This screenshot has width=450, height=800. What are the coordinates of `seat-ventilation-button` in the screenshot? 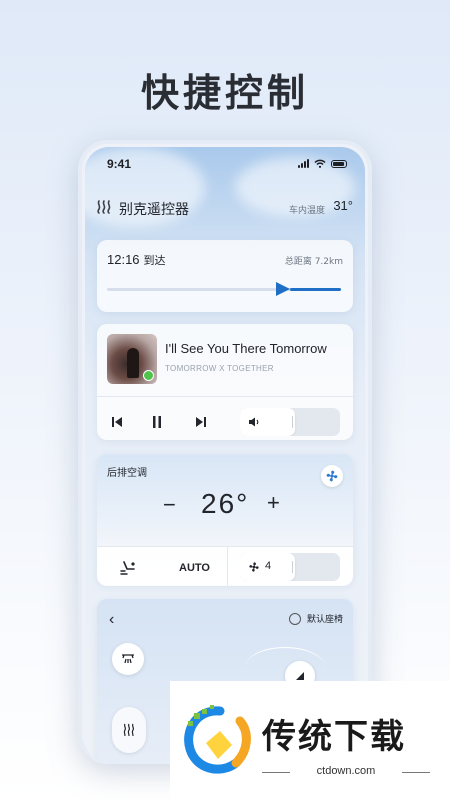 It's located at (128, 659).